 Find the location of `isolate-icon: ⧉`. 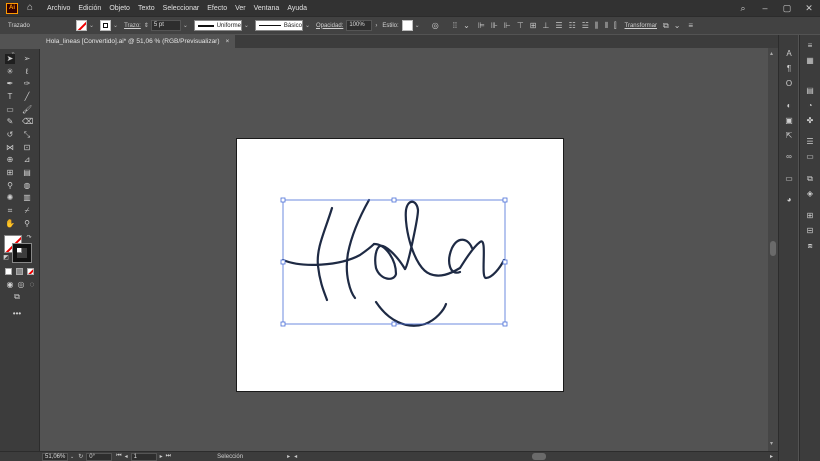

isolate-icon: ⧉ is located at coordinates (666, 26).